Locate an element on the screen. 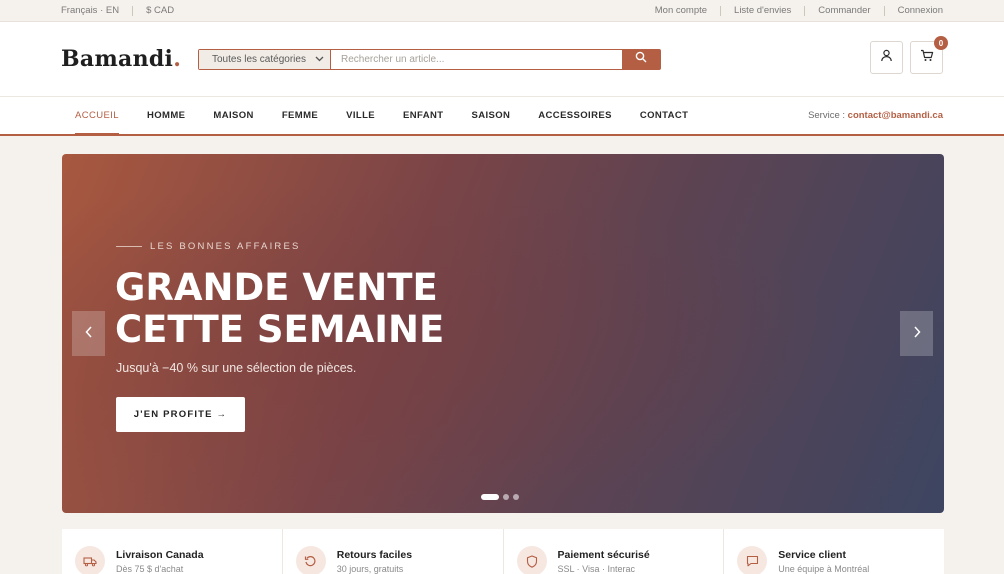 This screenshot has height=574, width=1004. category-select: Toutes les catégories is located at coordinates (265, 59).